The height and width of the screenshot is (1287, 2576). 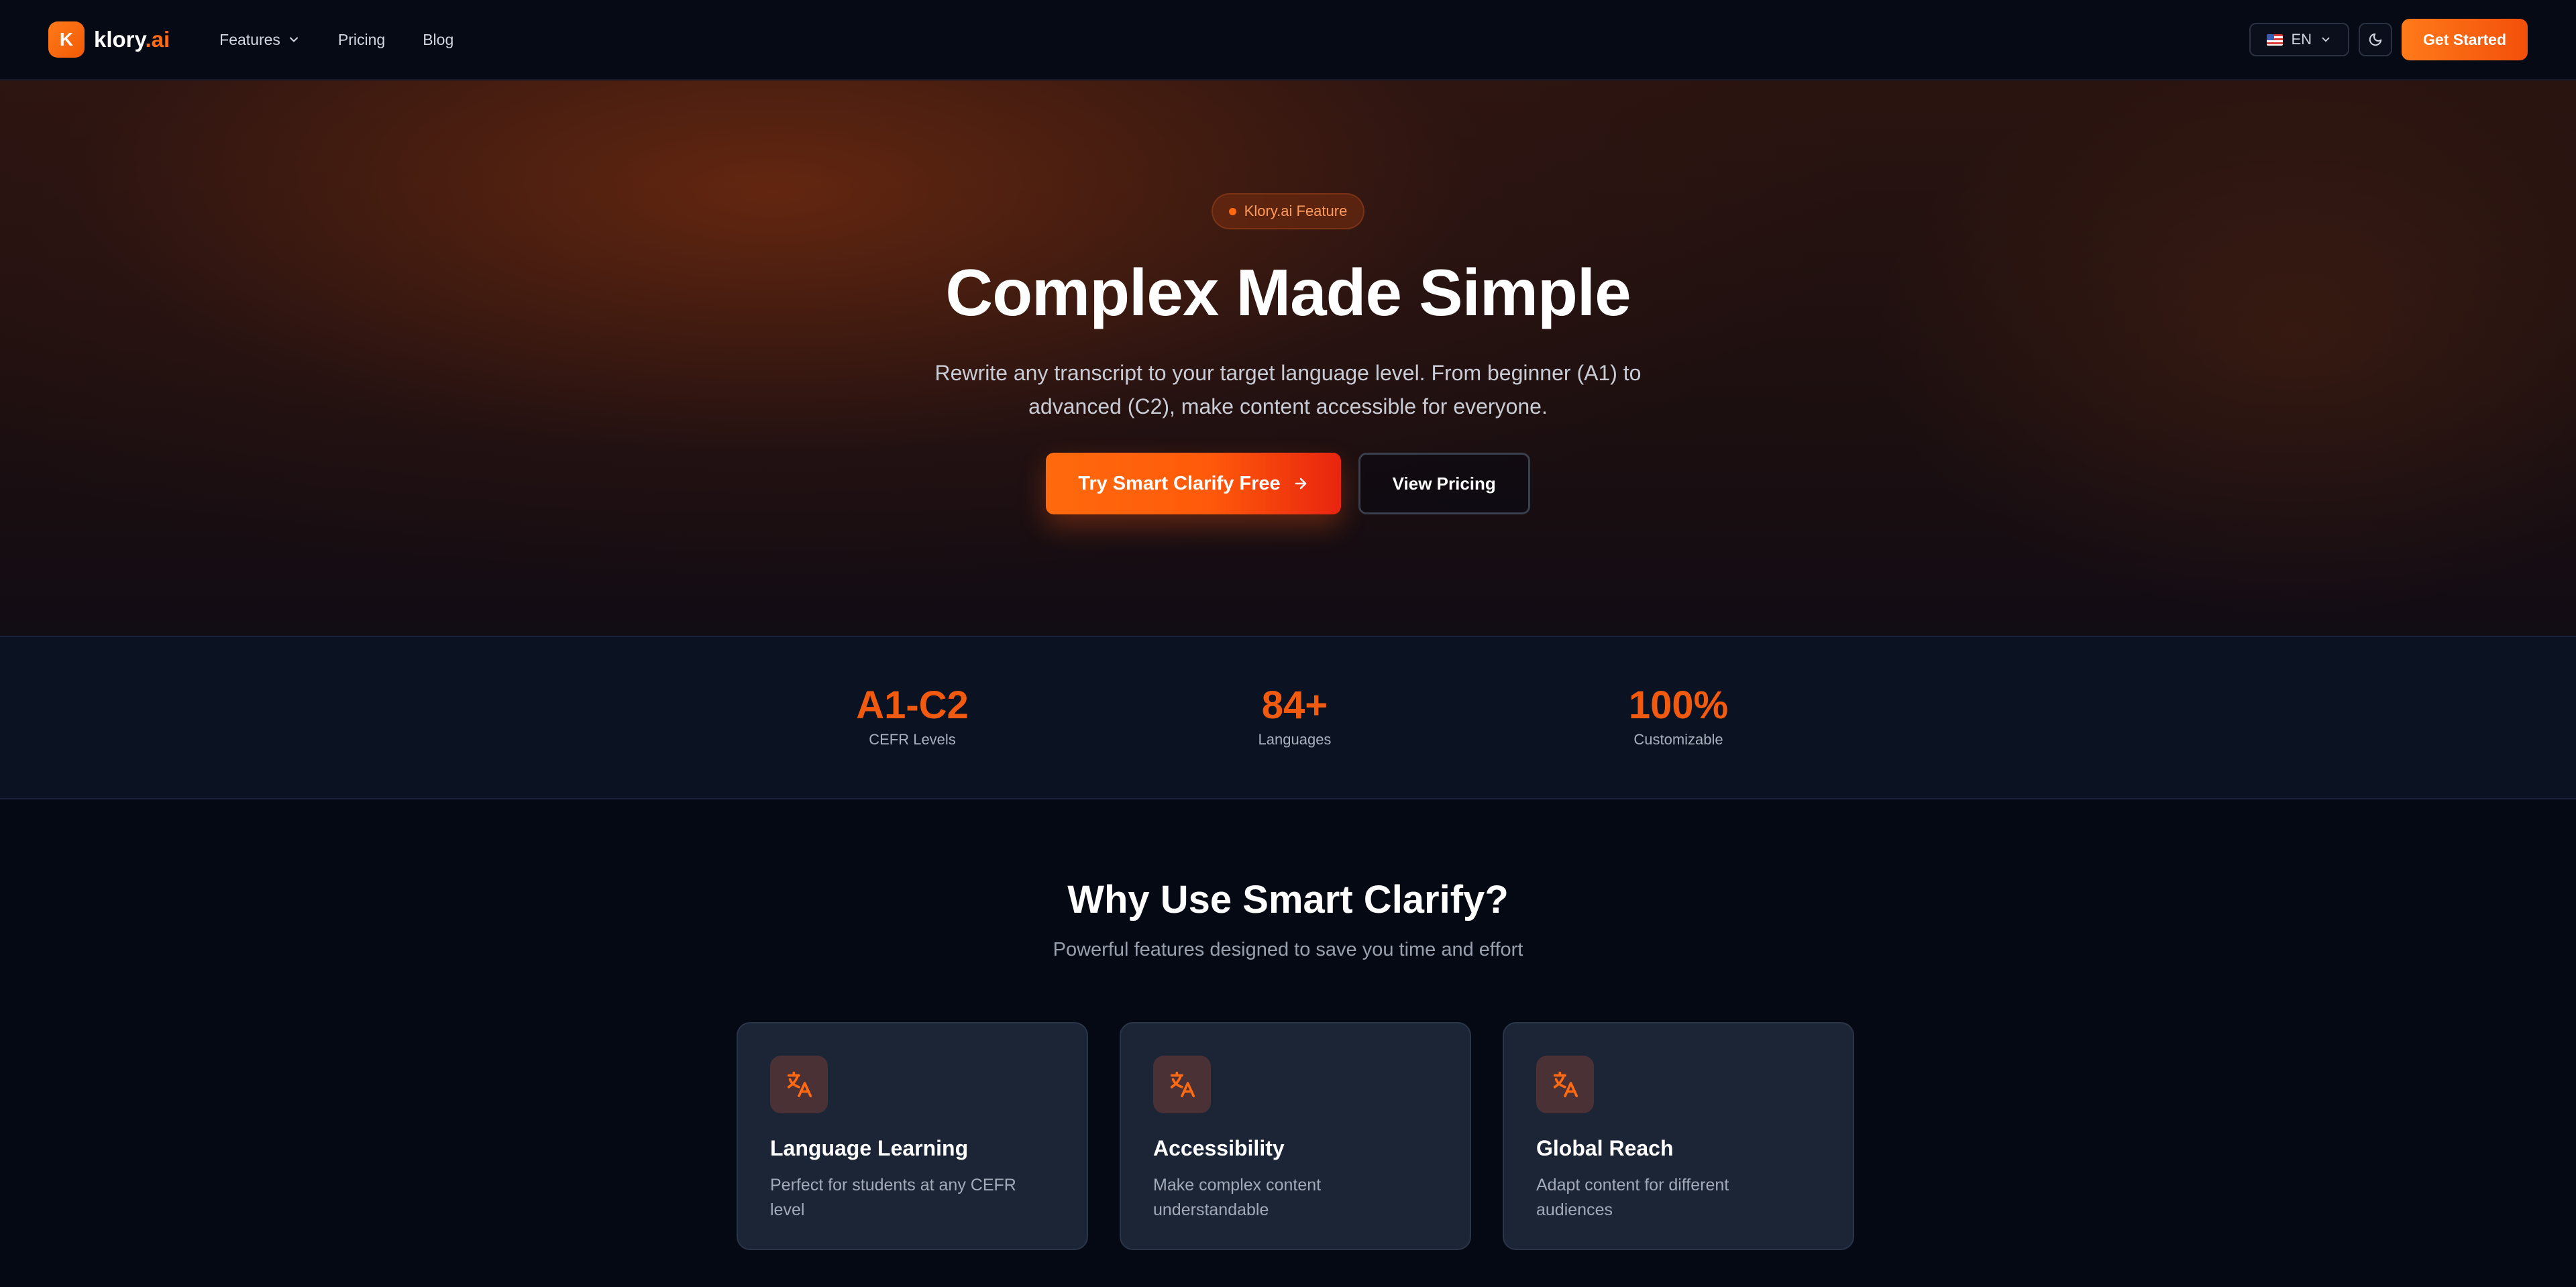 What do you see at coordinates (1605, 1148) in the screenshot?
I see `card-title: Global Reach` at bounding box center [1605, 1148].